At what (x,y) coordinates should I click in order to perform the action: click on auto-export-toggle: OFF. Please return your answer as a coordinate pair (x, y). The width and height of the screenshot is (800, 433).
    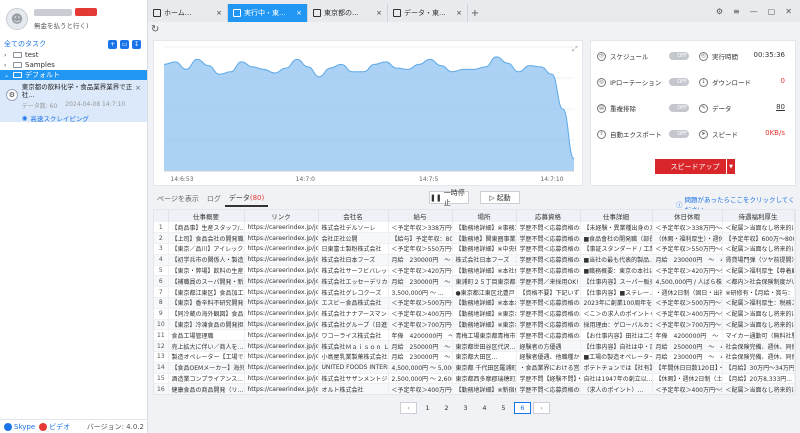
    Looking at the image, I should click on (679, 134).